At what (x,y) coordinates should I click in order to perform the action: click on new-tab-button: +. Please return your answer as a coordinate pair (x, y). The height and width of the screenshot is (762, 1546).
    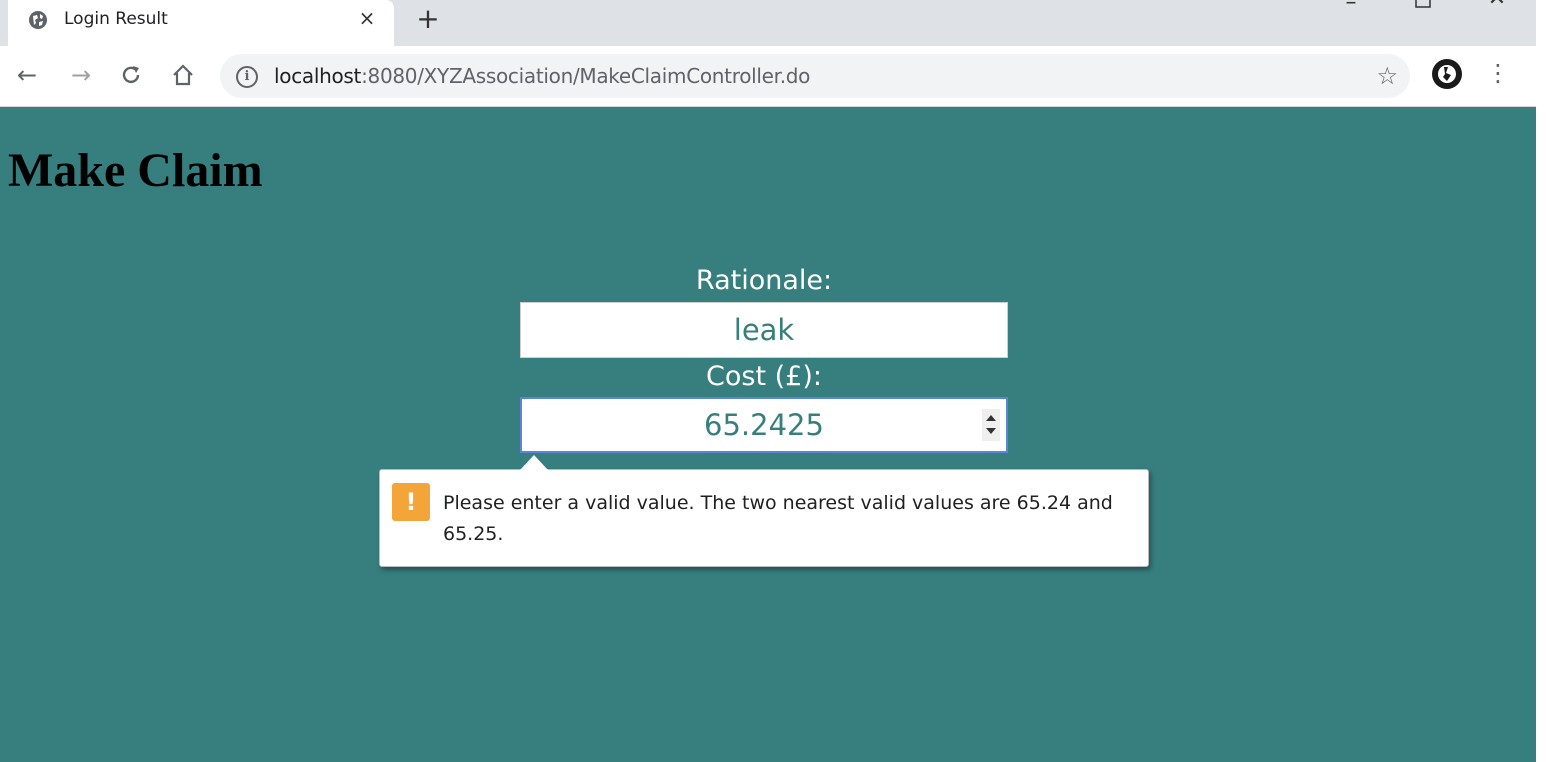
    Looking at the image, I should click on (428, 19).